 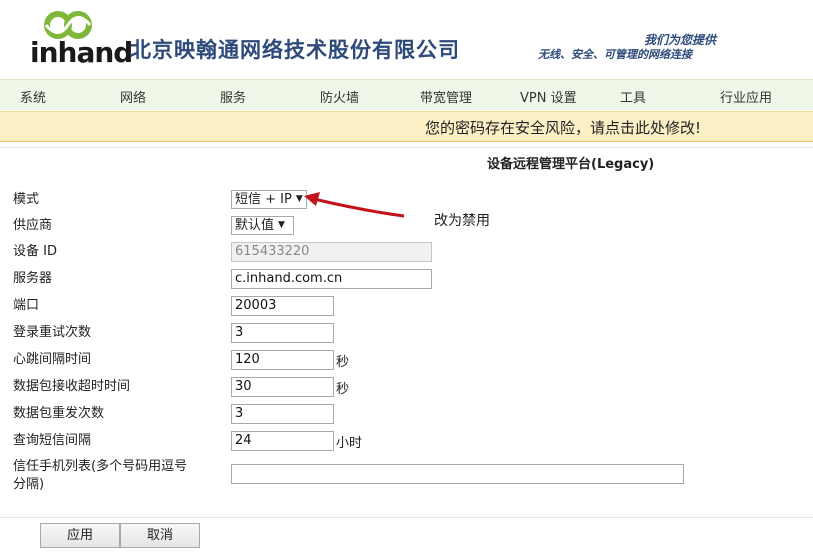 What do you see at coordinates (72, 386) in the screenshot?
I see `packet-timeout-label: 数据包接收超时时间` at bounding box center [72, 386].